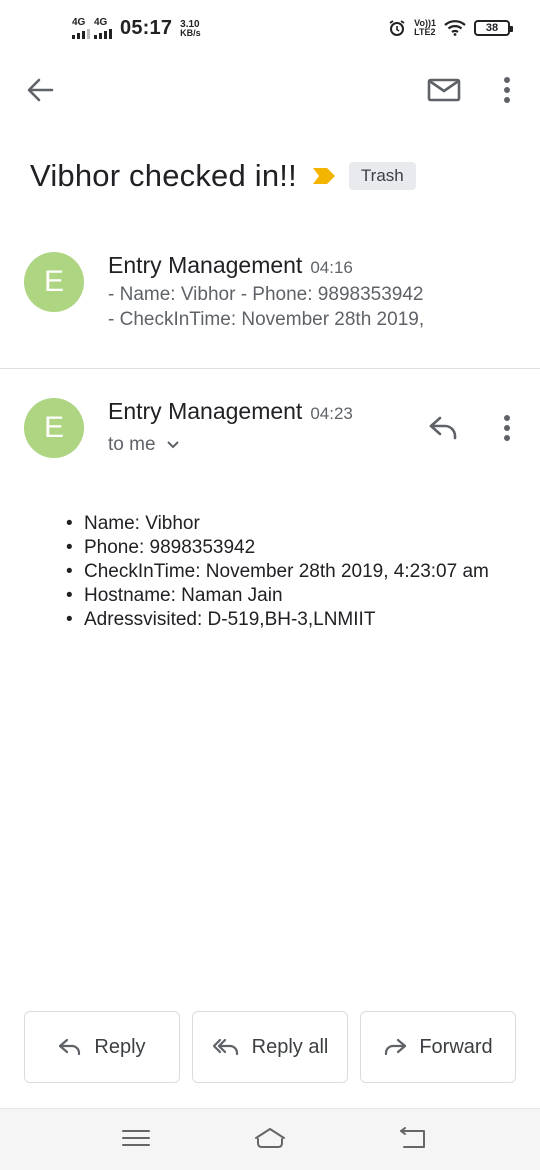 This screenshot has width=540, height=1170. Describe the element at coordinates (331, 413) in the screenshot. I see `message-time: 04:23` at that location.